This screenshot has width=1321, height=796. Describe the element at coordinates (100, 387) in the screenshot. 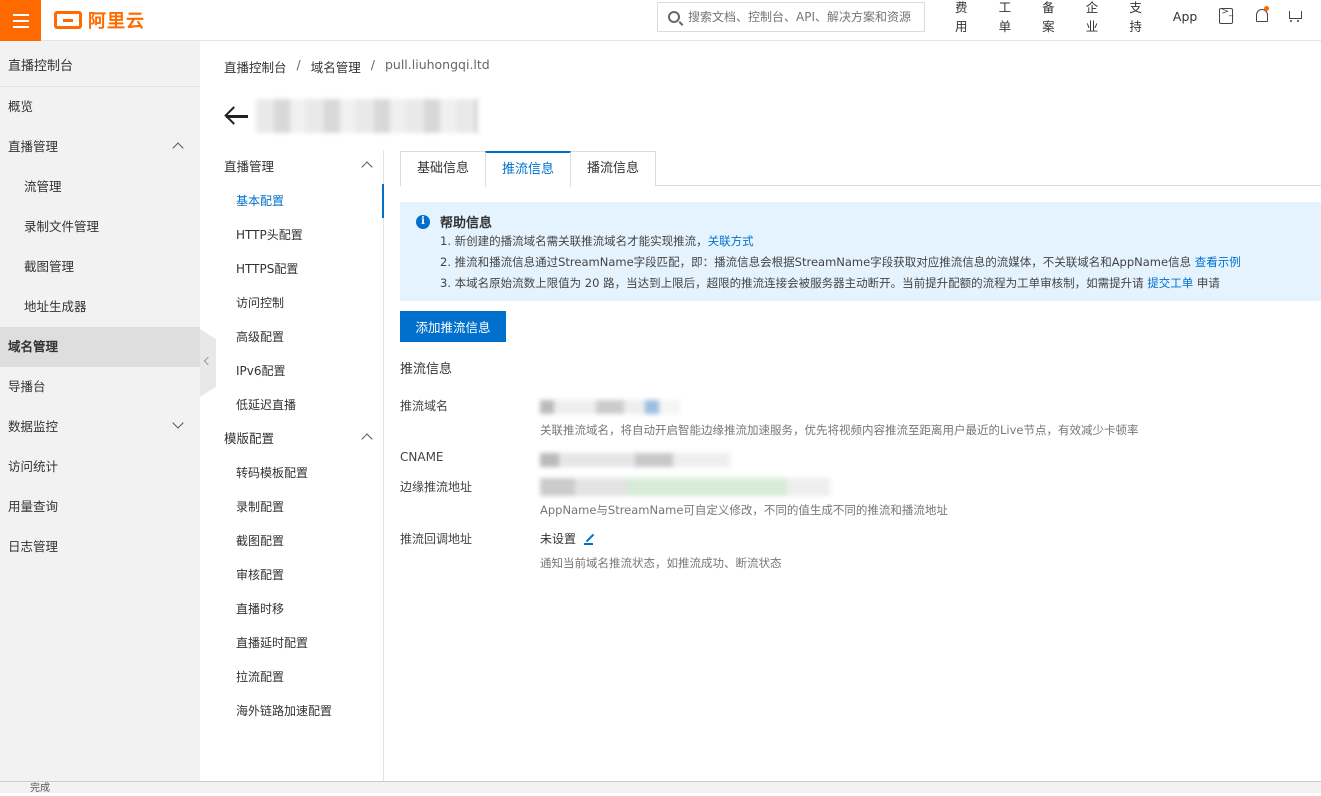

I see `sidebar-item-director: 导播台` at that location.